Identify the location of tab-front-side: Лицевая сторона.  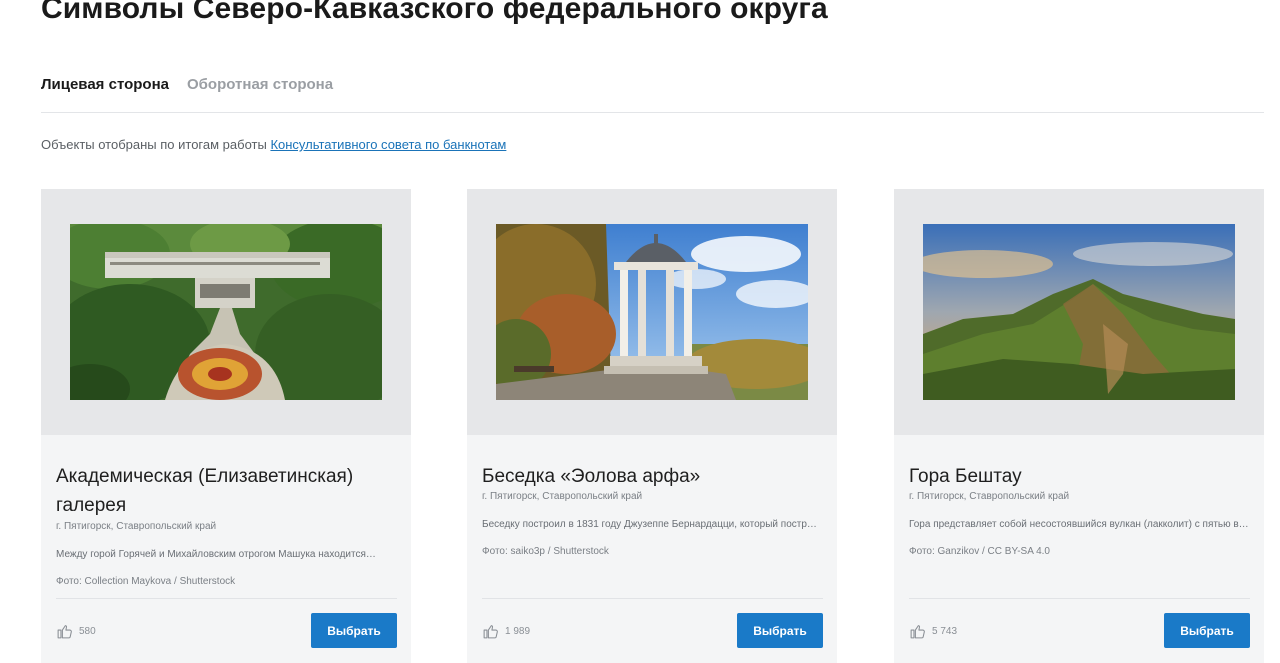
(105, 84).